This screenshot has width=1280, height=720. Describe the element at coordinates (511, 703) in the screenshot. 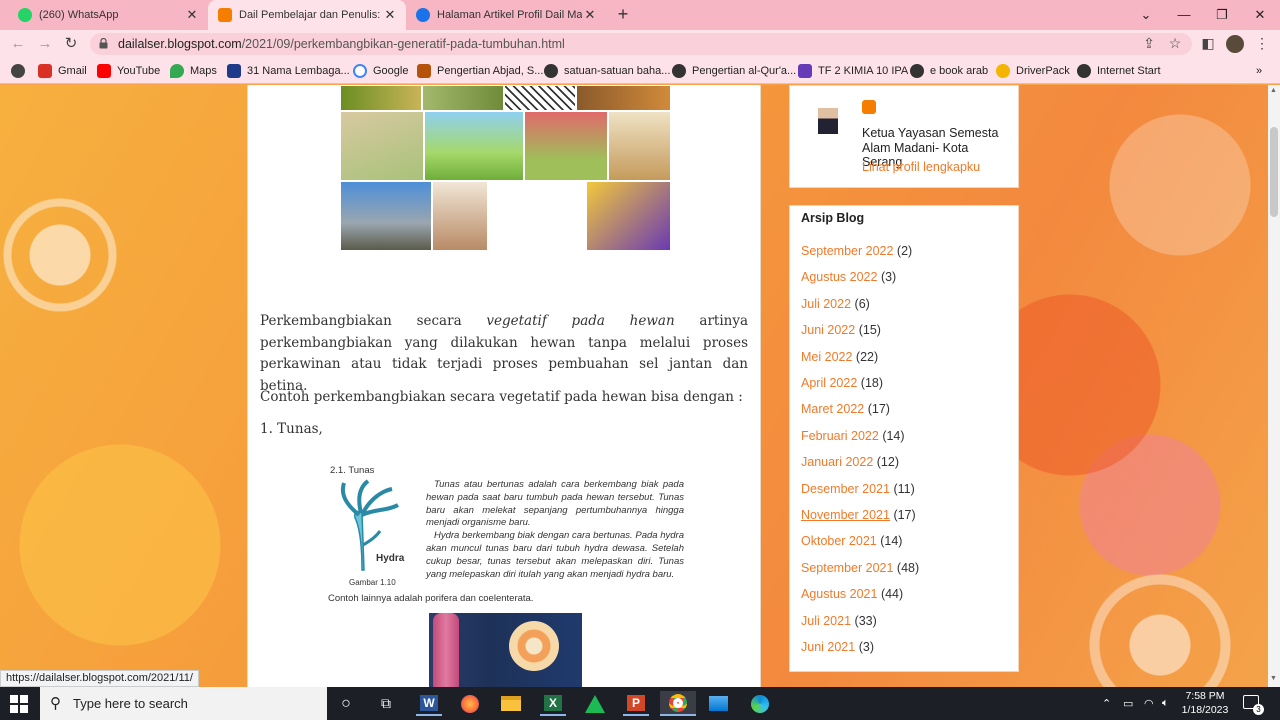

I see `file-explorer-icon` at that location.